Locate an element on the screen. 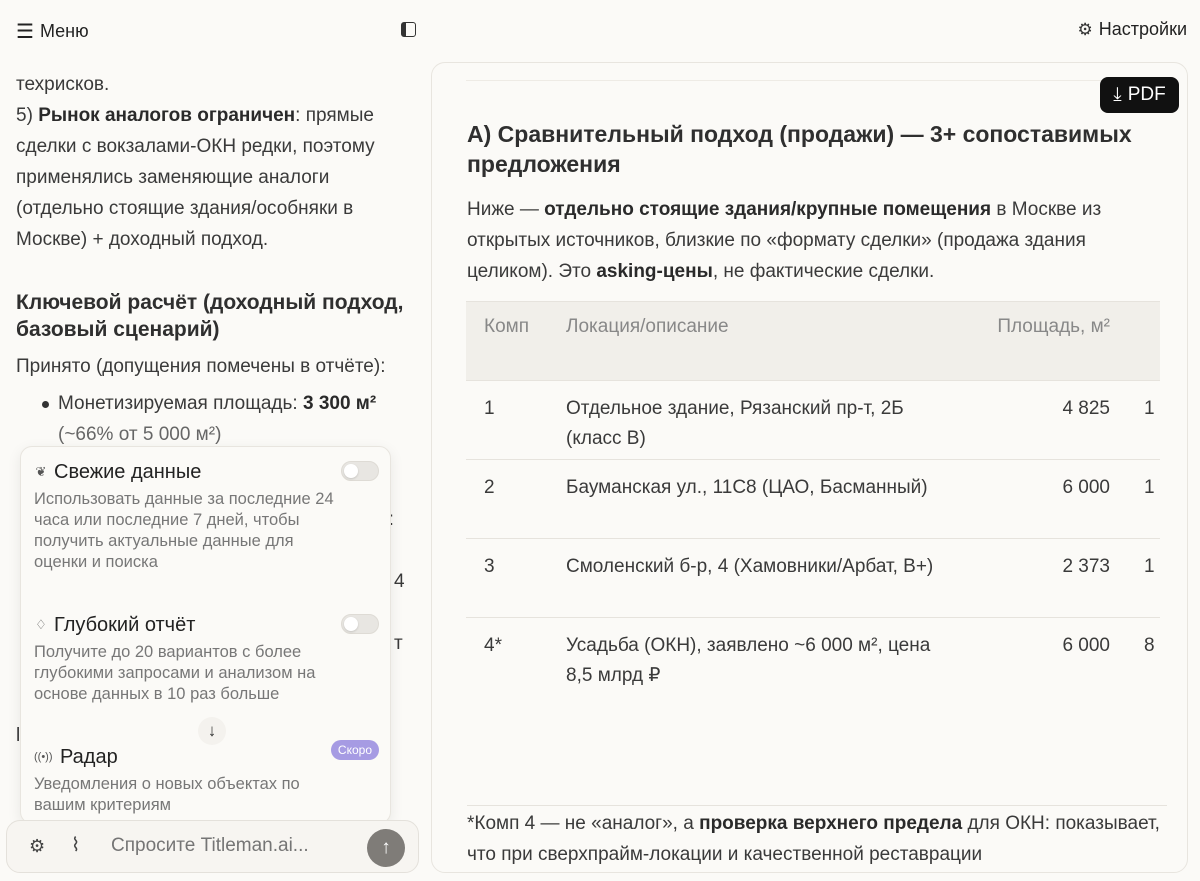 This screenshot has width=1200, height=881. chat-fragment: 4 is located at coordinates (399, 581).